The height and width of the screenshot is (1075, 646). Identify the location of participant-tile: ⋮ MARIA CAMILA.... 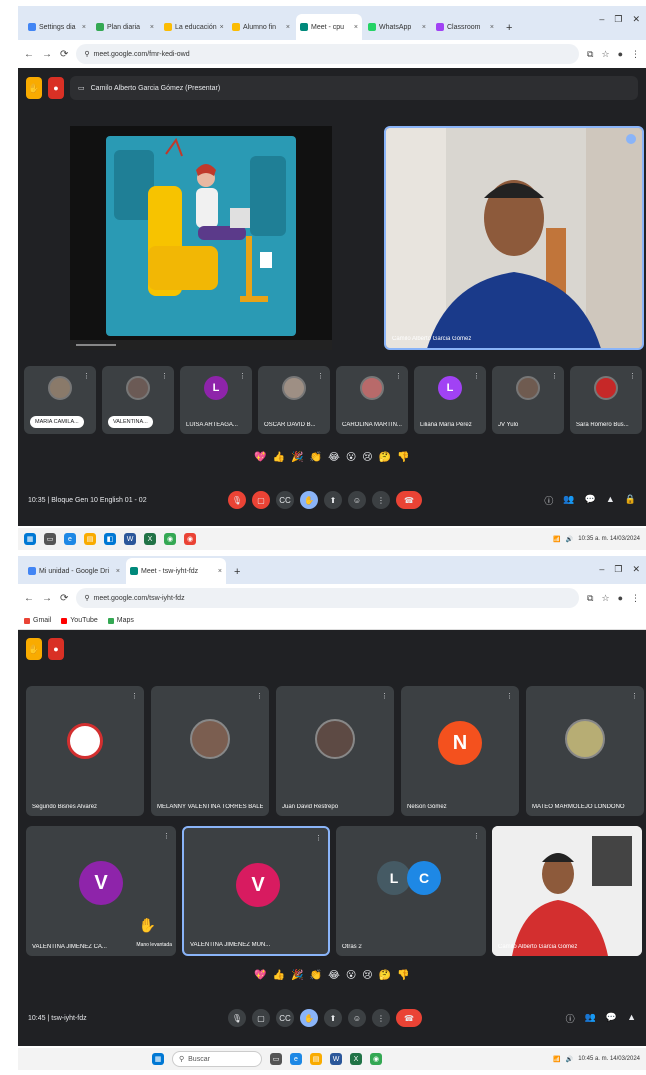
(60, 400).